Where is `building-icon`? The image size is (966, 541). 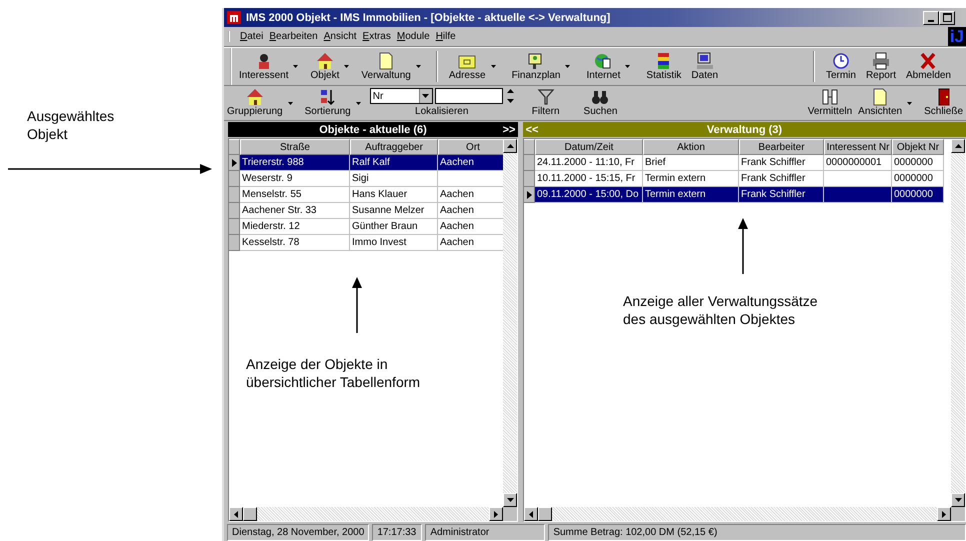
building-icon is located at coordinates (234, 17).